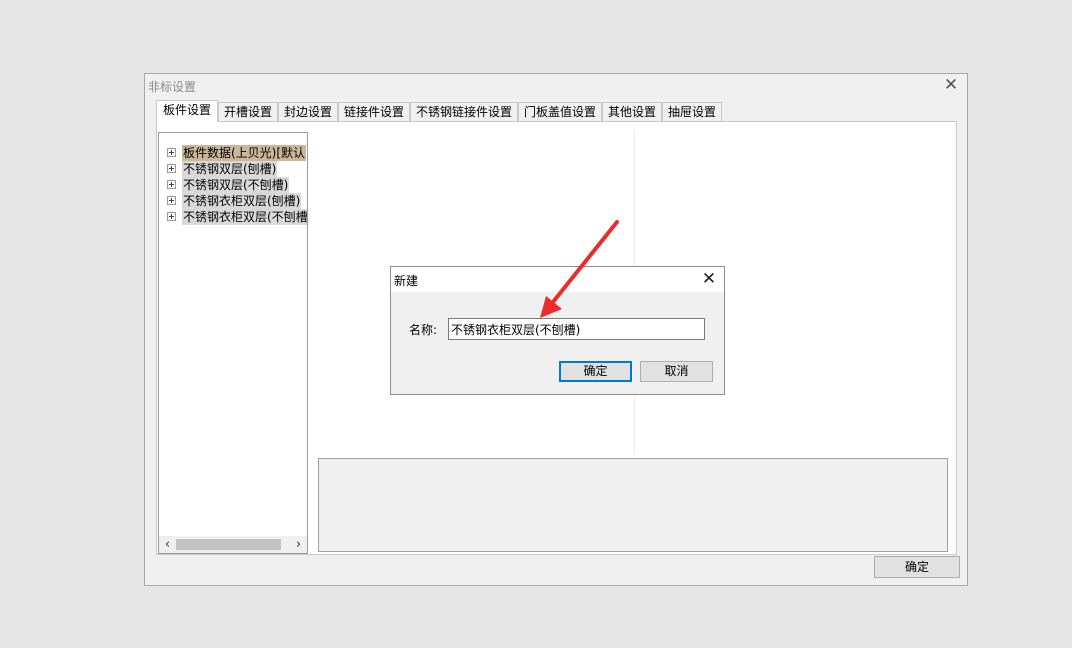 This screenshot has height=648, width=1072. I want to click on new-dialog: 新建 ✕ 名称: 确定 取消, so click(557, 330).